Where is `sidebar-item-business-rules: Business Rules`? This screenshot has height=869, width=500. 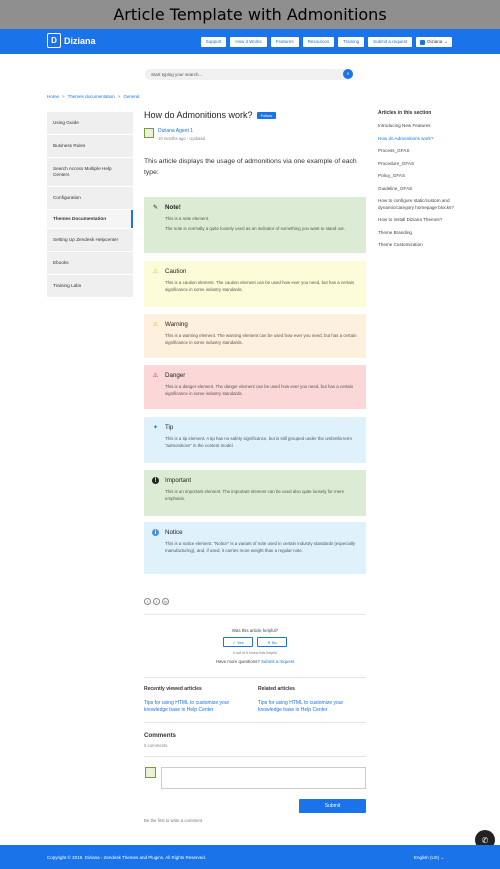
sidebar-item-business-rules: Business Rules is located at coordinates (90, 146).